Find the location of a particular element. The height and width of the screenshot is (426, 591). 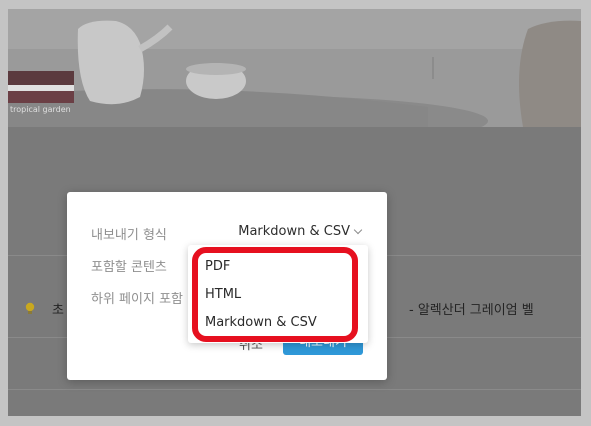

notice-author: - 알렉산더 그레이엄 벨 is located at coordinates (471, 310).